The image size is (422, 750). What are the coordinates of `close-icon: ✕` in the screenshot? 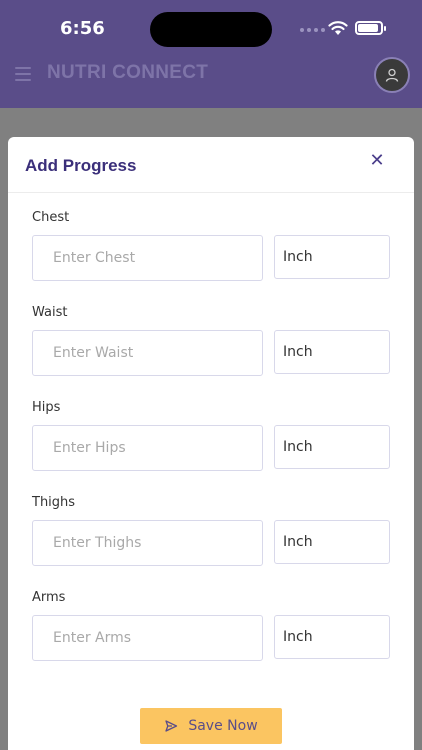 It's located at (377, 161).